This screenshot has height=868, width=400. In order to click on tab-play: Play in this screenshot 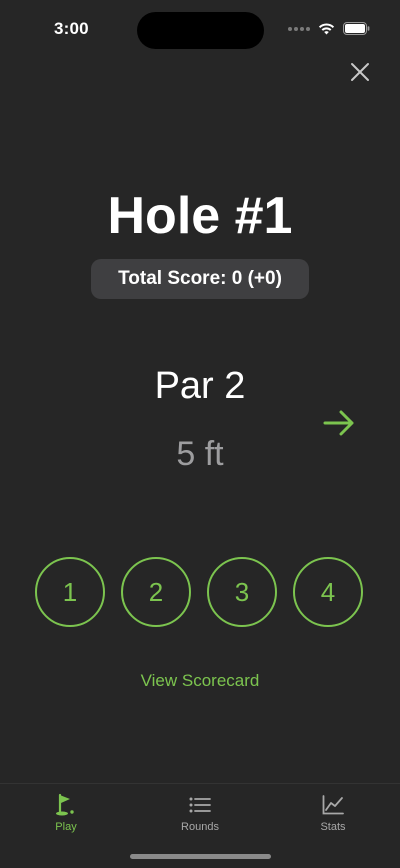, I will do `click(66, 812)`.